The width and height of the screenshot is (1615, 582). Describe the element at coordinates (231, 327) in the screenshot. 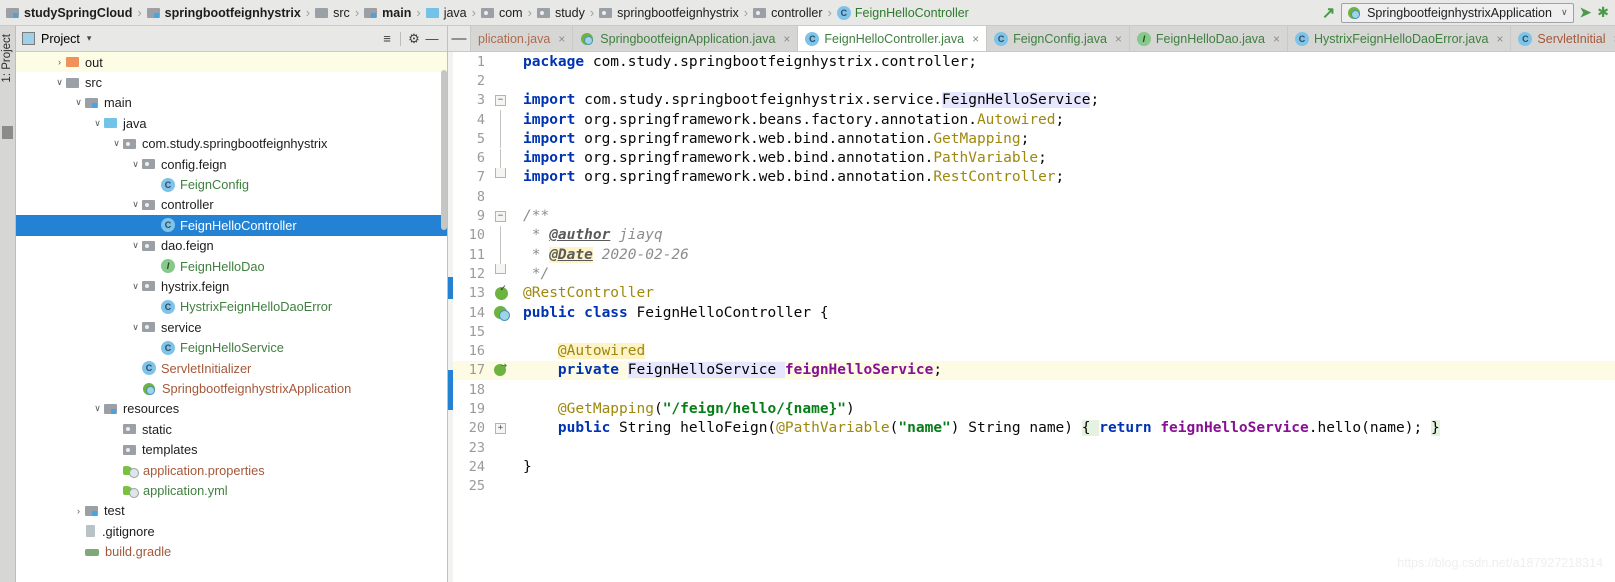

I see `tree-node-service: ∨ service` at that location.